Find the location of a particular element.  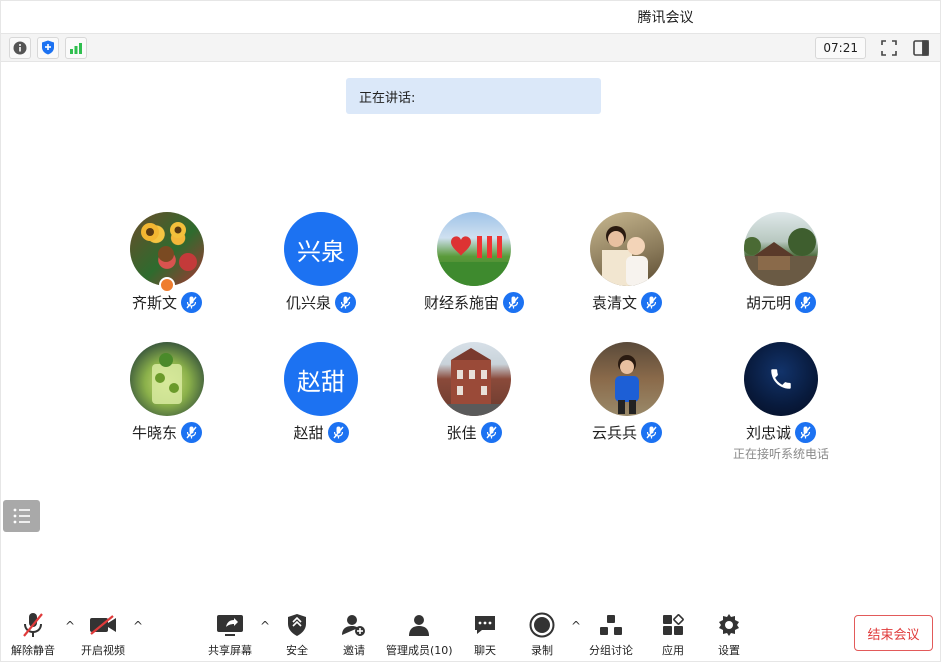

video-off-icon is located at coordinates (103, 625).